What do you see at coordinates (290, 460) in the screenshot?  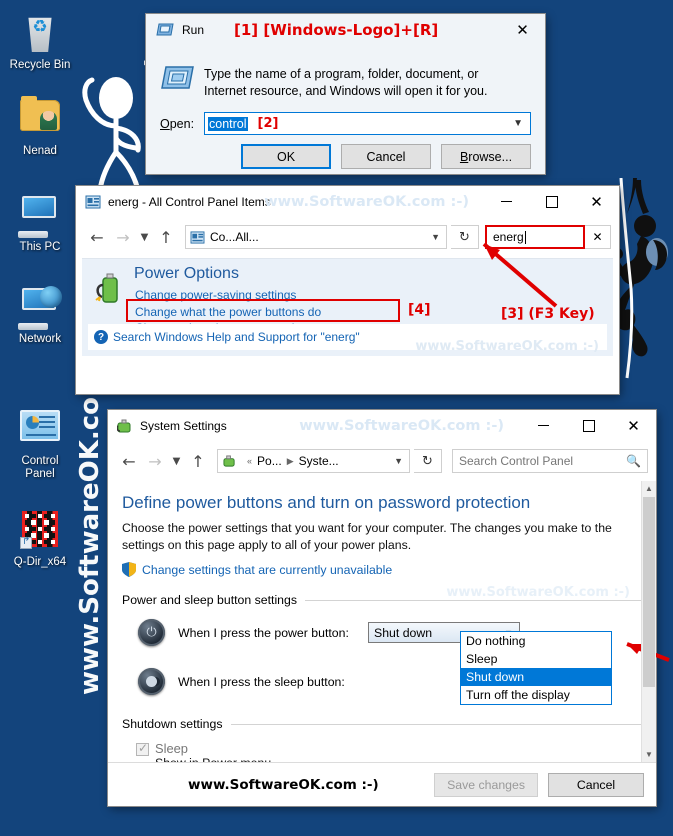 I see `chevron-right-icon: ▶` at bounding box center [290, 460].